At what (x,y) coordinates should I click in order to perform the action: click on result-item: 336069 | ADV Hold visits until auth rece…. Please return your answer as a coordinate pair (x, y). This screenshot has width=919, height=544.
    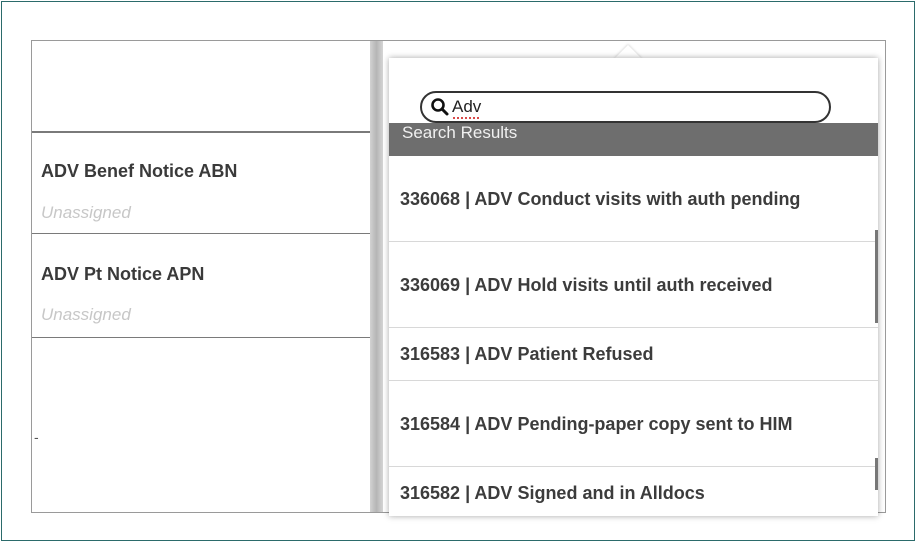
    Looking at the image, I should click on (633, 285).